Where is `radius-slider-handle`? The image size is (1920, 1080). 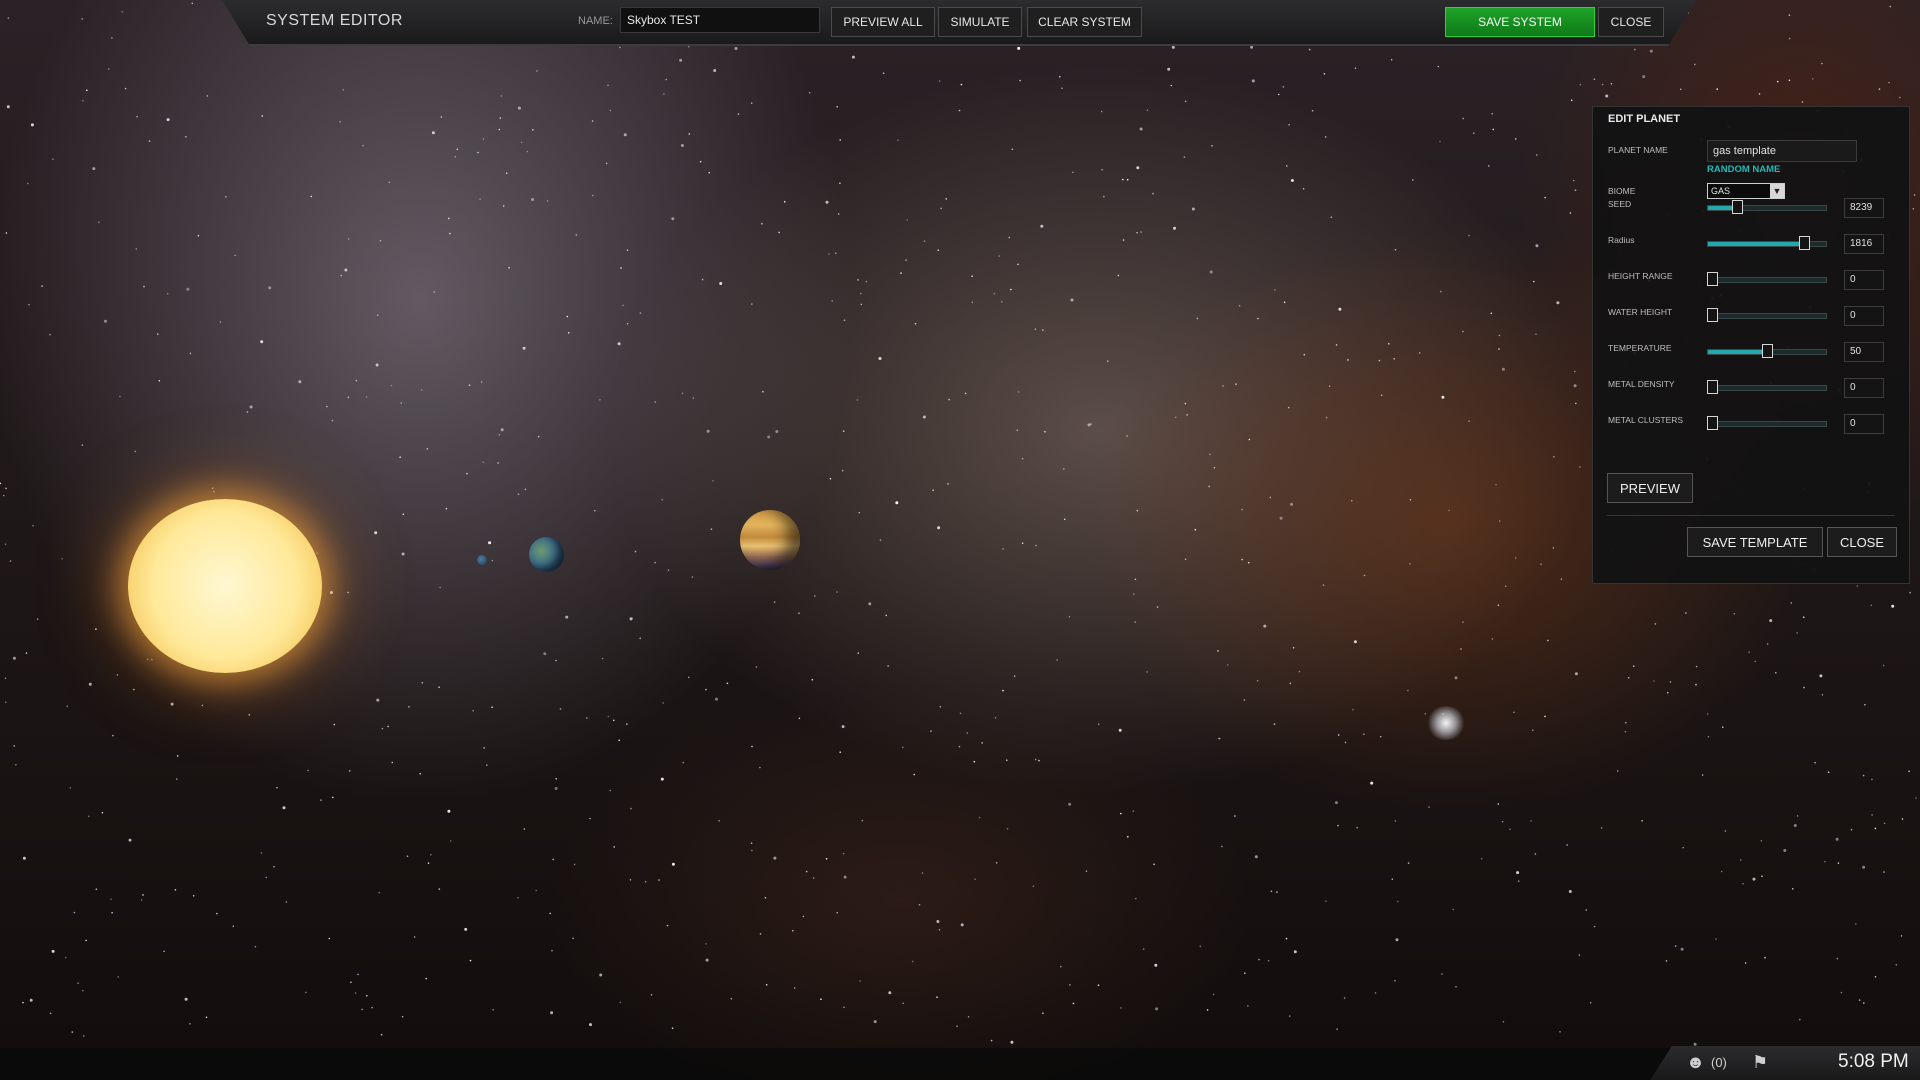
radius-slider-handle is located at coordinates (1805, 243).